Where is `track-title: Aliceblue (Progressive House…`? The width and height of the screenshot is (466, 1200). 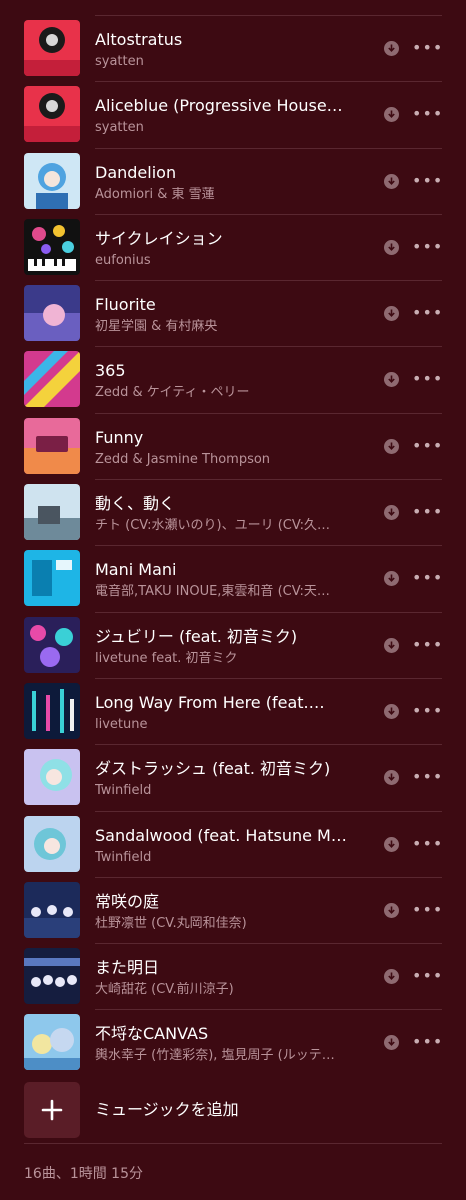 track-title: Aliceblue (Progressive House… is located at coordinates (219, 106).